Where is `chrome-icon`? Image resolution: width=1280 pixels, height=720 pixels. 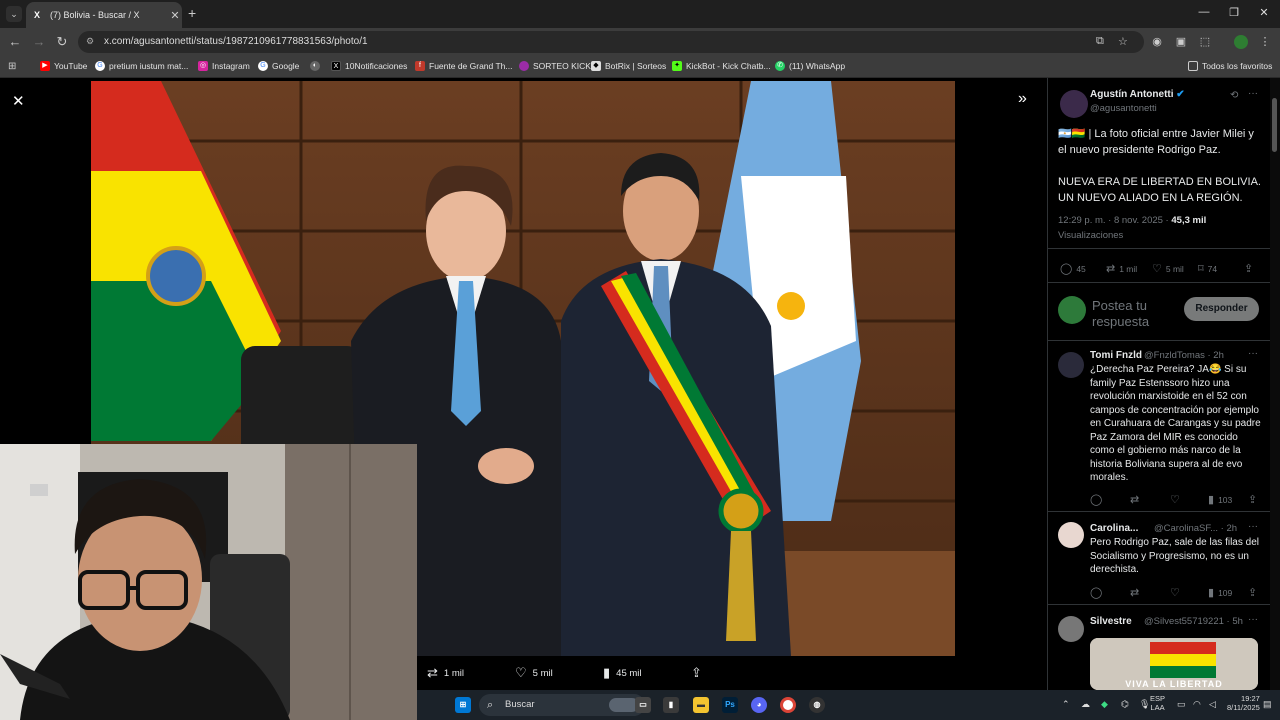
chrome-icon is located at coordinates (788, 705).